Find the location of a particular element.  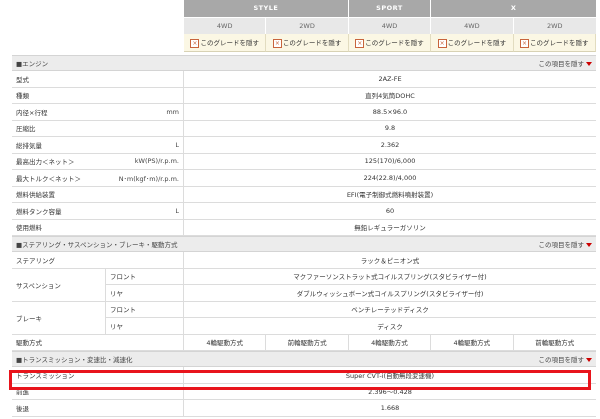

spec-value: 2.362 is located at coordinates (390, 144).